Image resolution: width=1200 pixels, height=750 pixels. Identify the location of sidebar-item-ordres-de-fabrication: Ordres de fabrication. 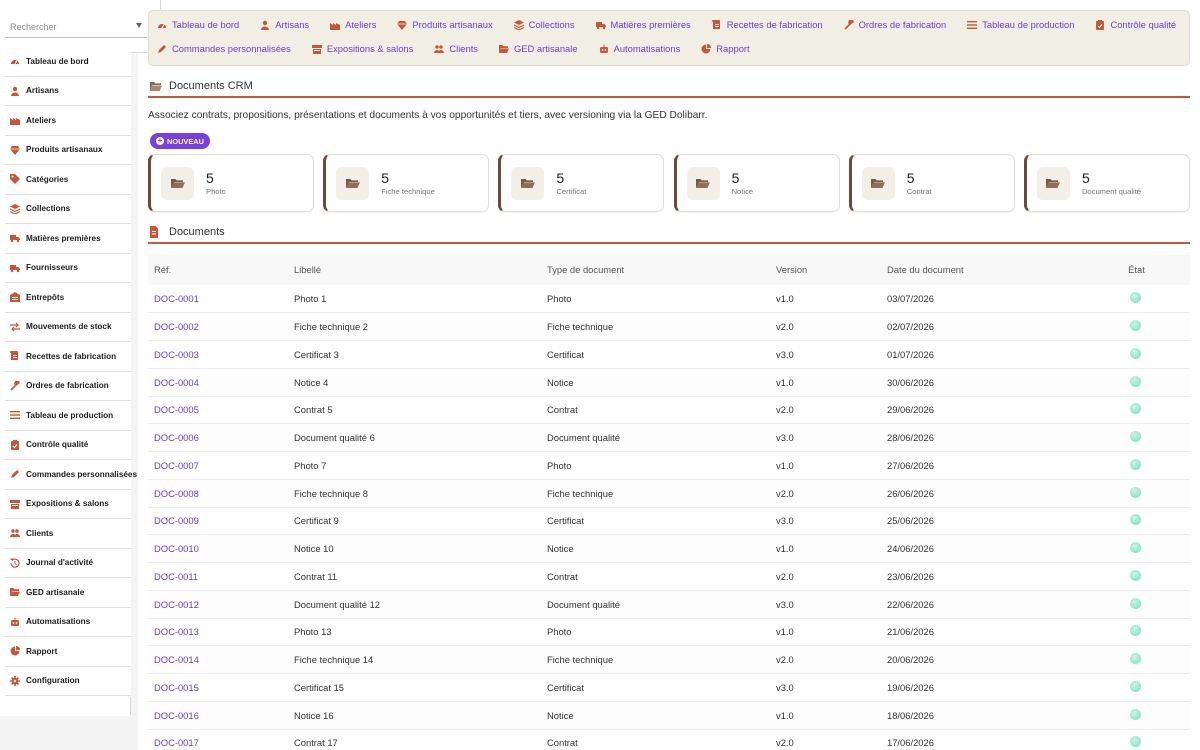
(68, 386).